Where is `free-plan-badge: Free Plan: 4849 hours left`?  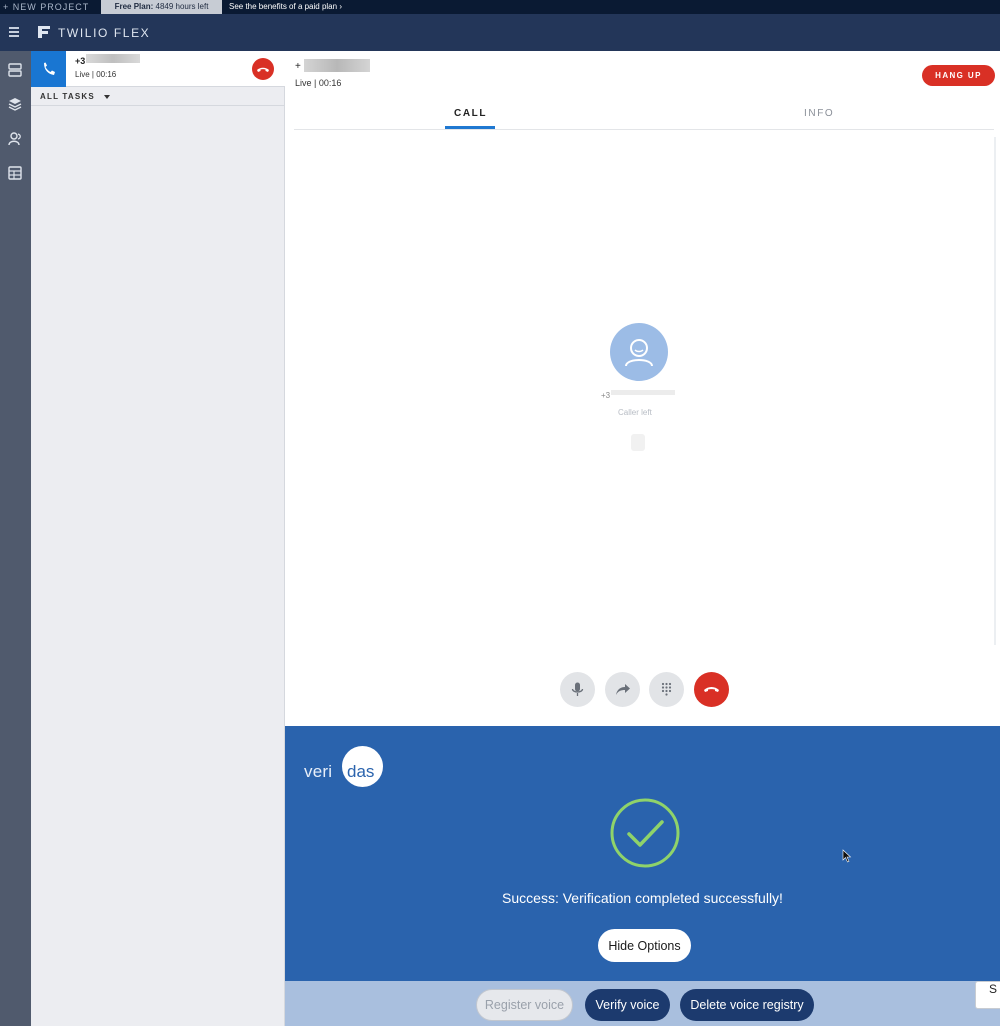 free-plan-badge: Free Plan: 4849 hours left is located at coordinates (161, 7).